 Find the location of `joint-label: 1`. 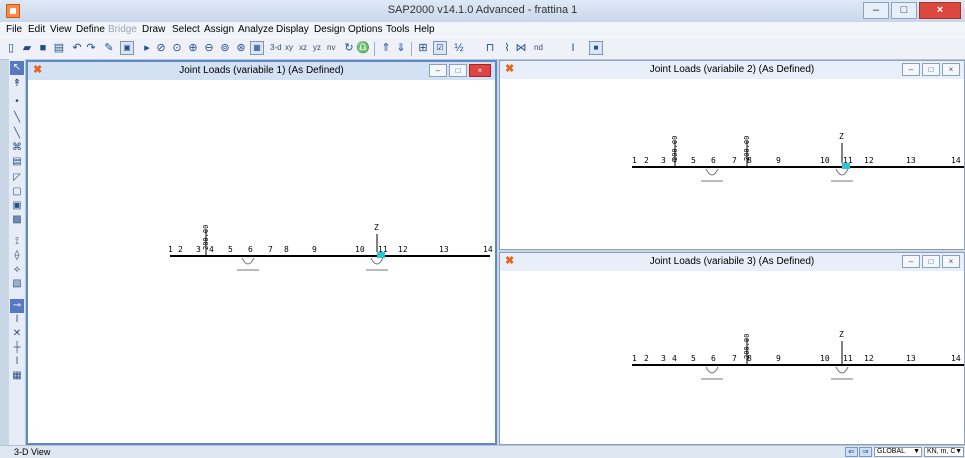

joint-label: 1 is located at coordinates (634, 160).